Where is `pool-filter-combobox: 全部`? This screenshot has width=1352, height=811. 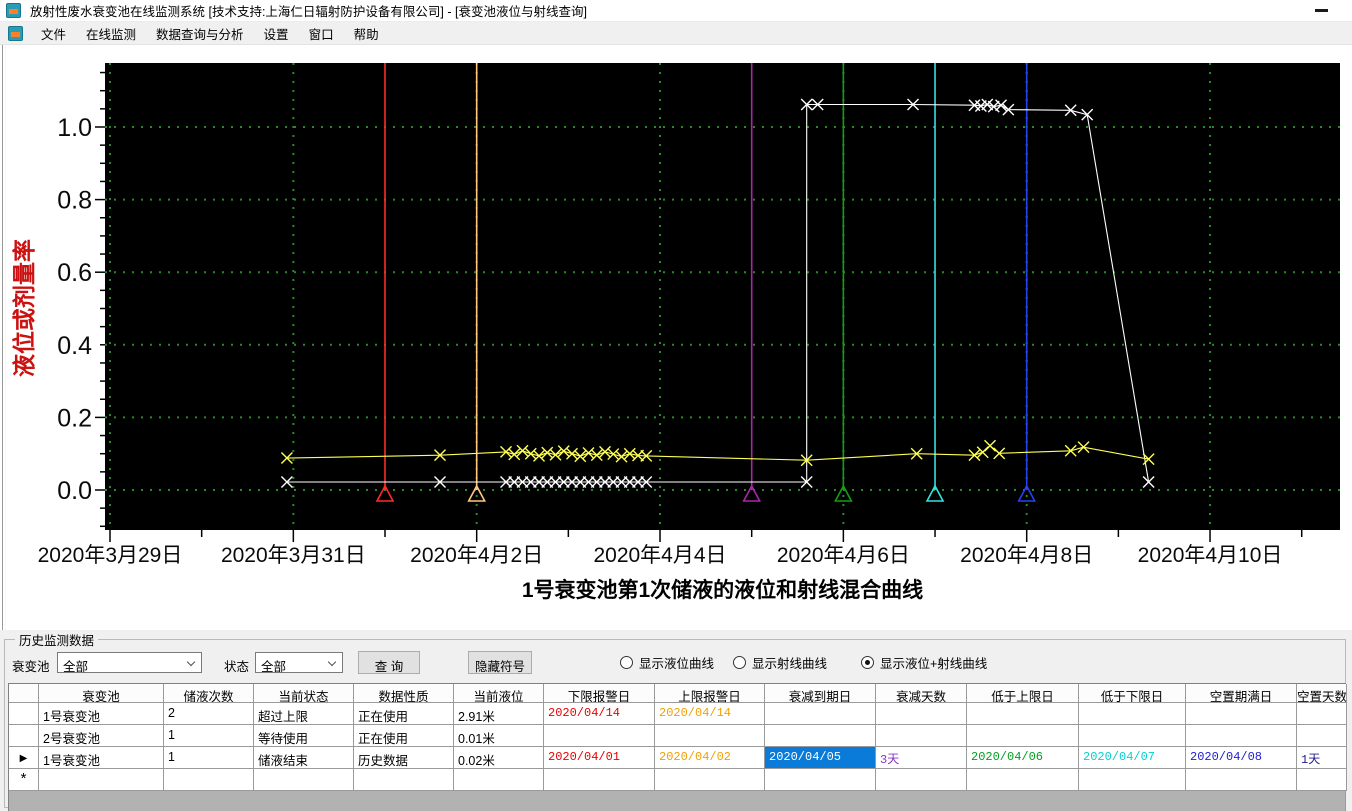
pool-filter-combobox: 全部 is located at coordinates (129, 663).